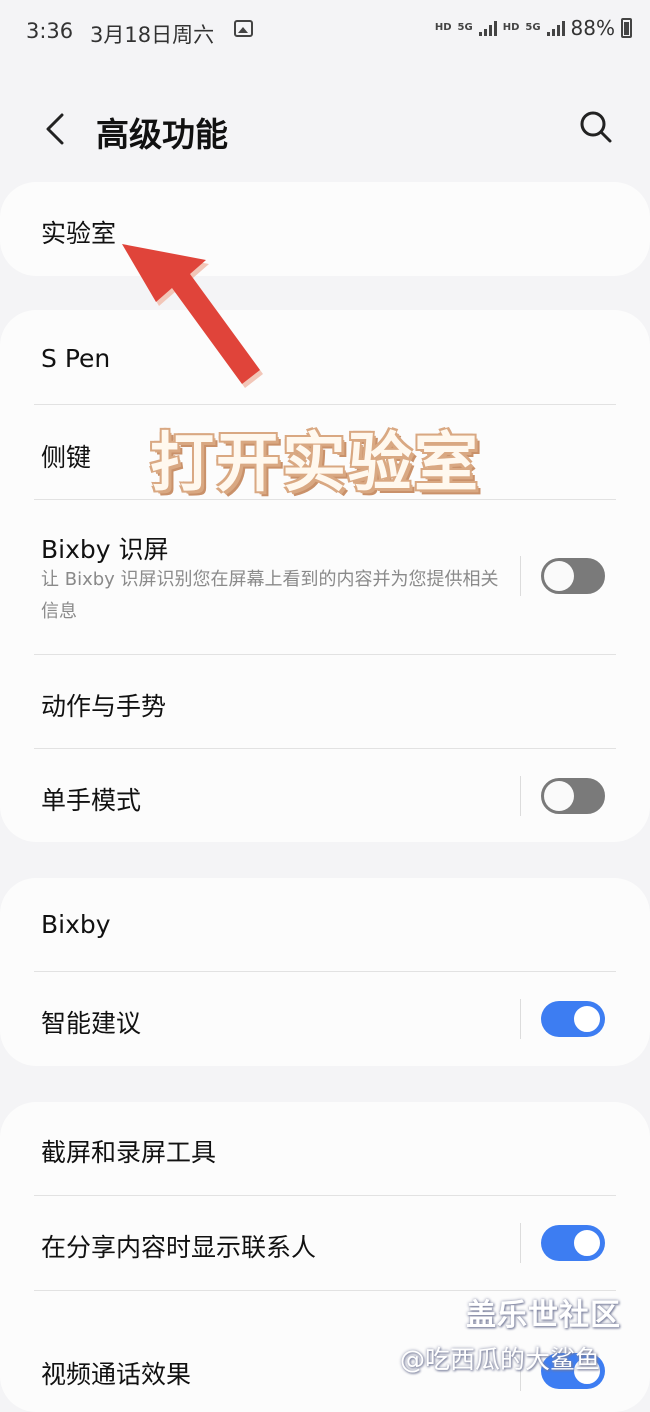 This screenshot has width=650, height=1412. What do you see at coordinates (162, 134) in the screenshot?
I see `page-title: 高级功能` at bounding box center [162, 134].